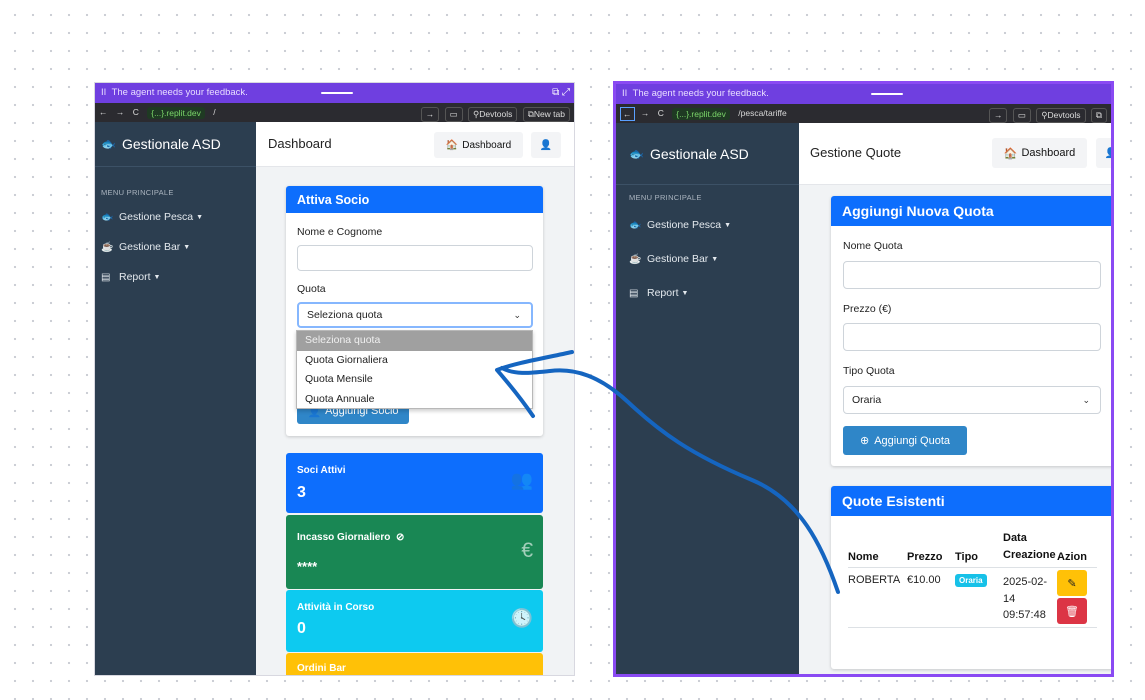 This screenshot has width=1145, height=700. What do you see at coordinates (874, 580) in the screenshot?
I see `cell-nome: ROBERTA` at bounding box center [874, 580].